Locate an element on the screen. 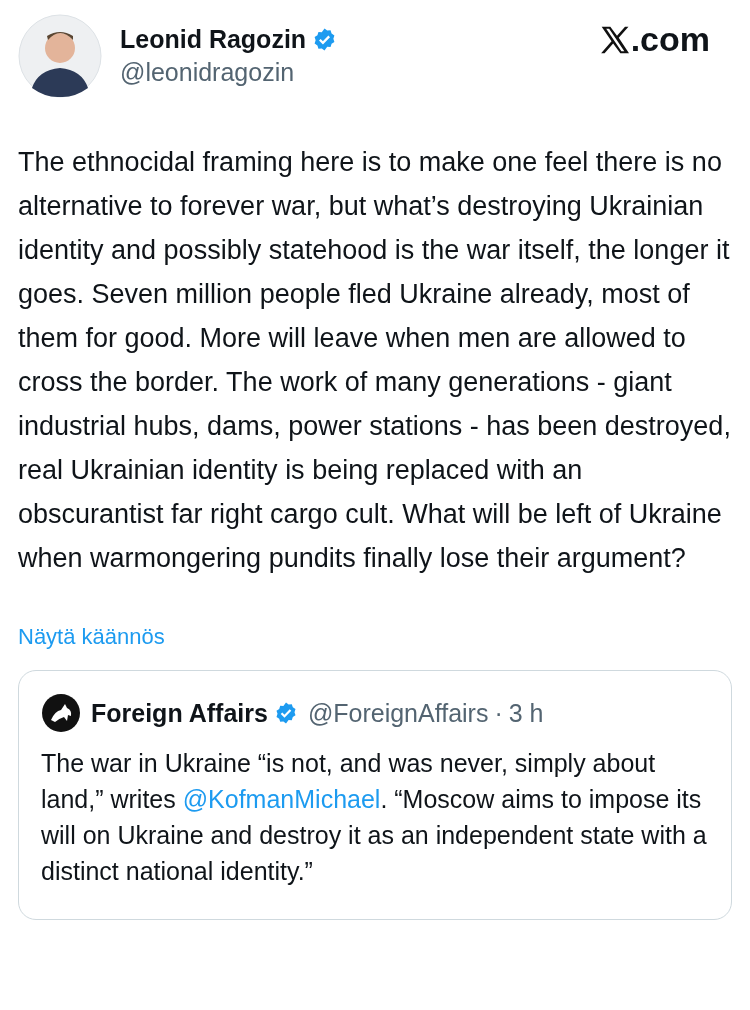 The height and width of the screenshot is (1010, 750). post-time: 3 h is located at coordinates (526, 713).